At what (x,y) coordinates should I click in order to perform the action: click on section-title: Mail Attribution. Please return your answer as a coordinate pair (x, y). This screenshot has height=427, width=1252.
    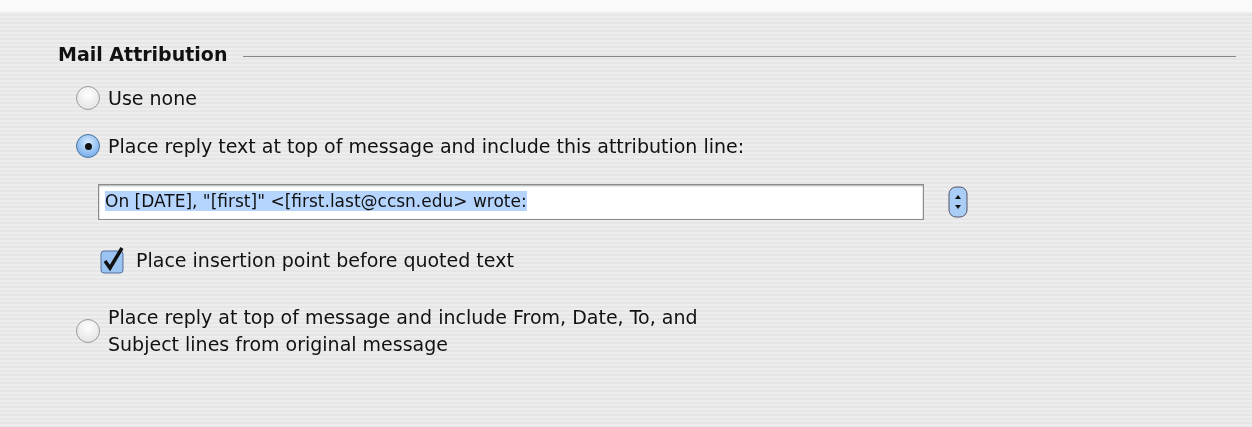
    Looking at the image, I should click on (143, 54).